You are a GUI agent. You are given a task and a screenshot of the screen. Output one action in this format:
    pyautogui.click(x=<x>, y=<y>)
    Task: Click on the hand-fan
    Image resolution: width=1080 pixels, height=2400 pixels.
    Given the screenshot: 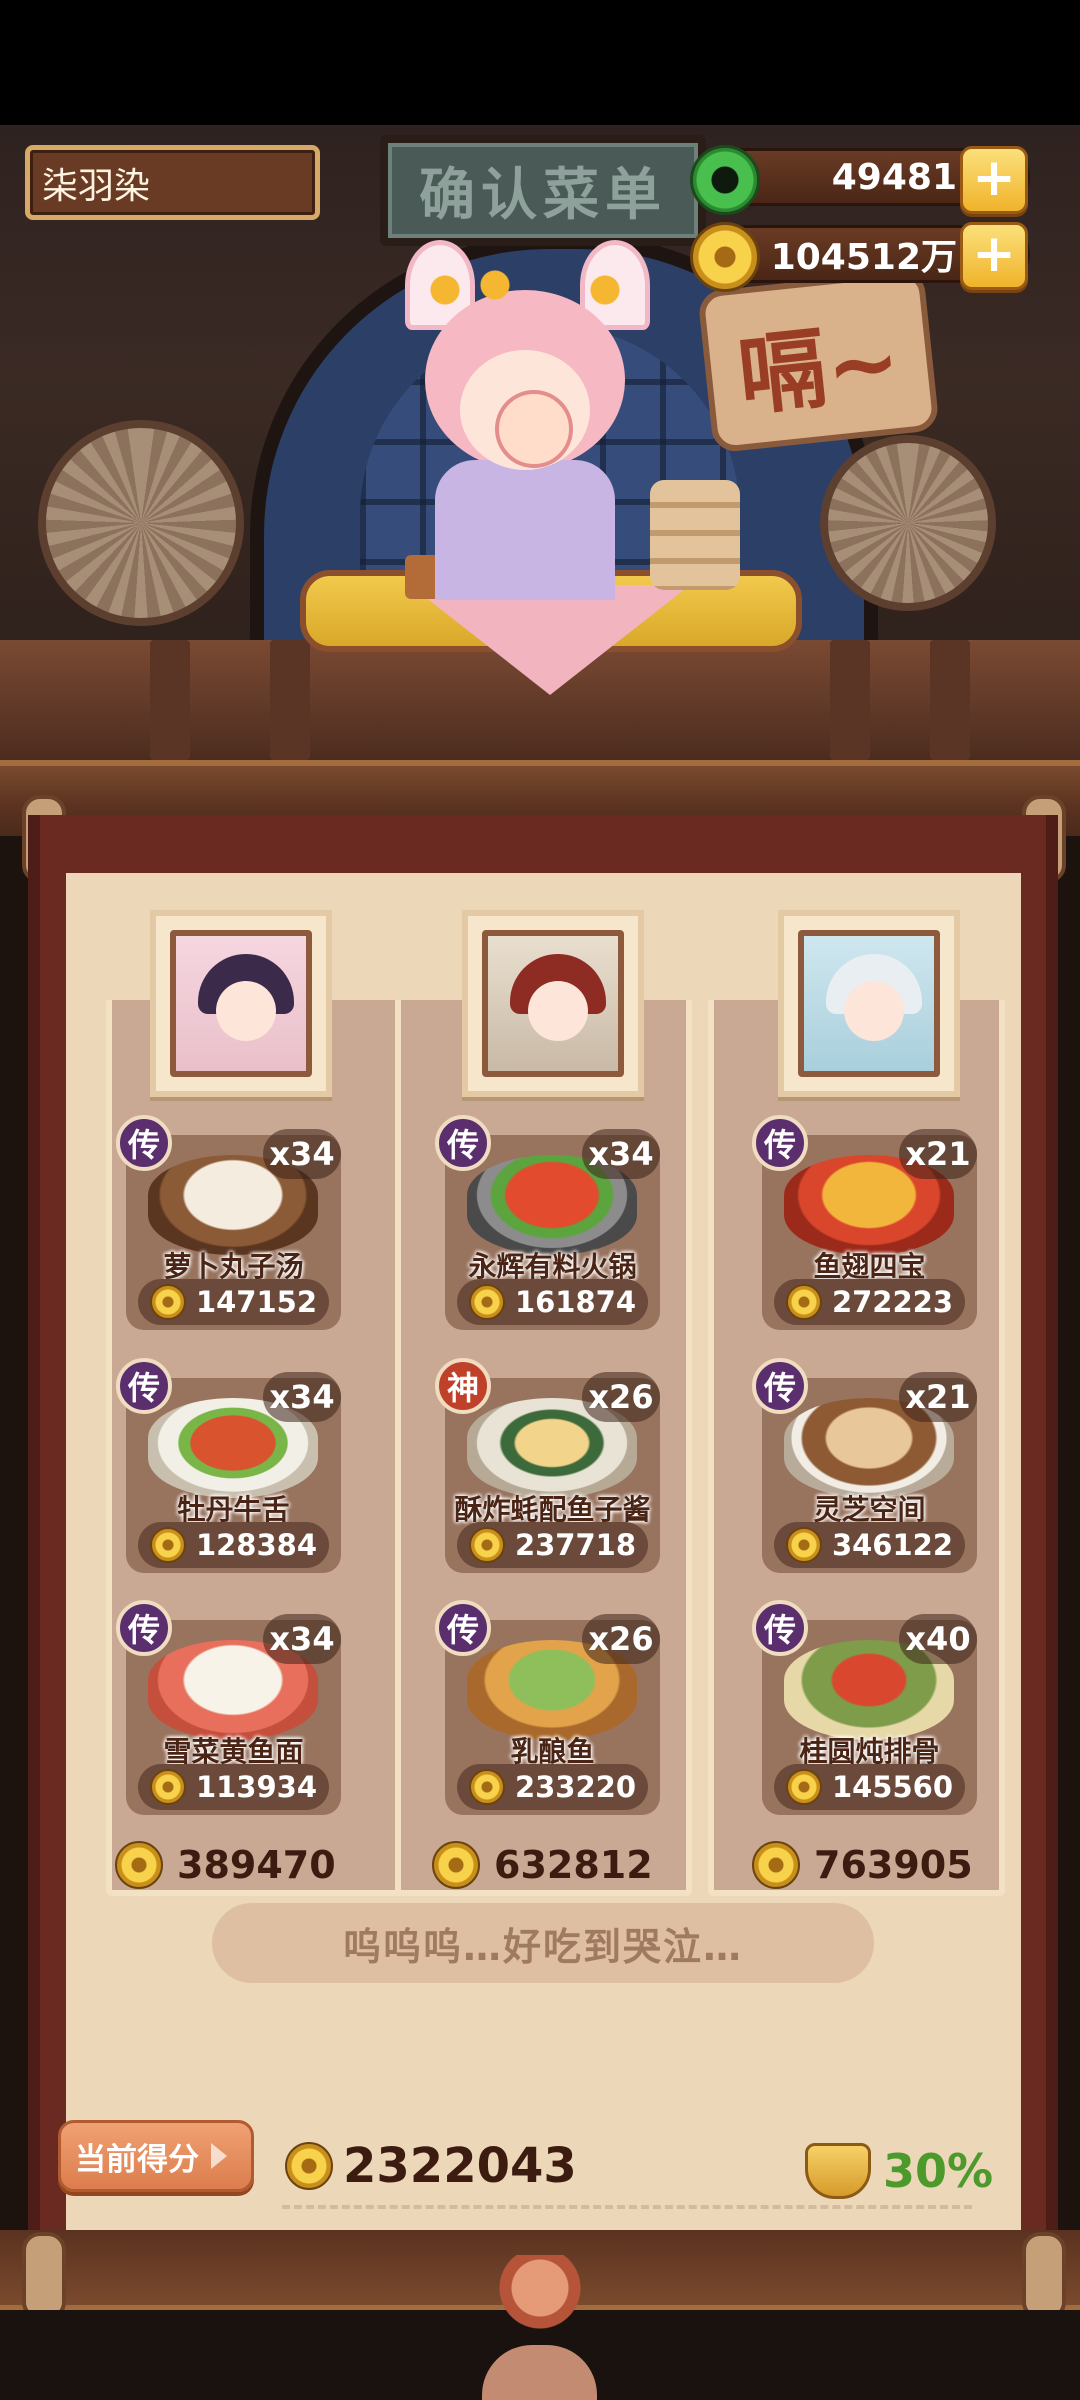 What is the action you would take?
    pyautogui.click(x=534, y=429)
    